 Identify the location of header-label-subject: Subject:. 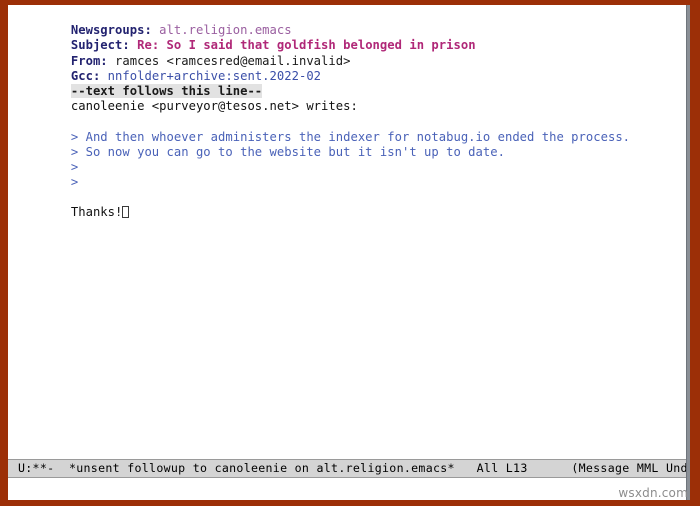
(100, 45).